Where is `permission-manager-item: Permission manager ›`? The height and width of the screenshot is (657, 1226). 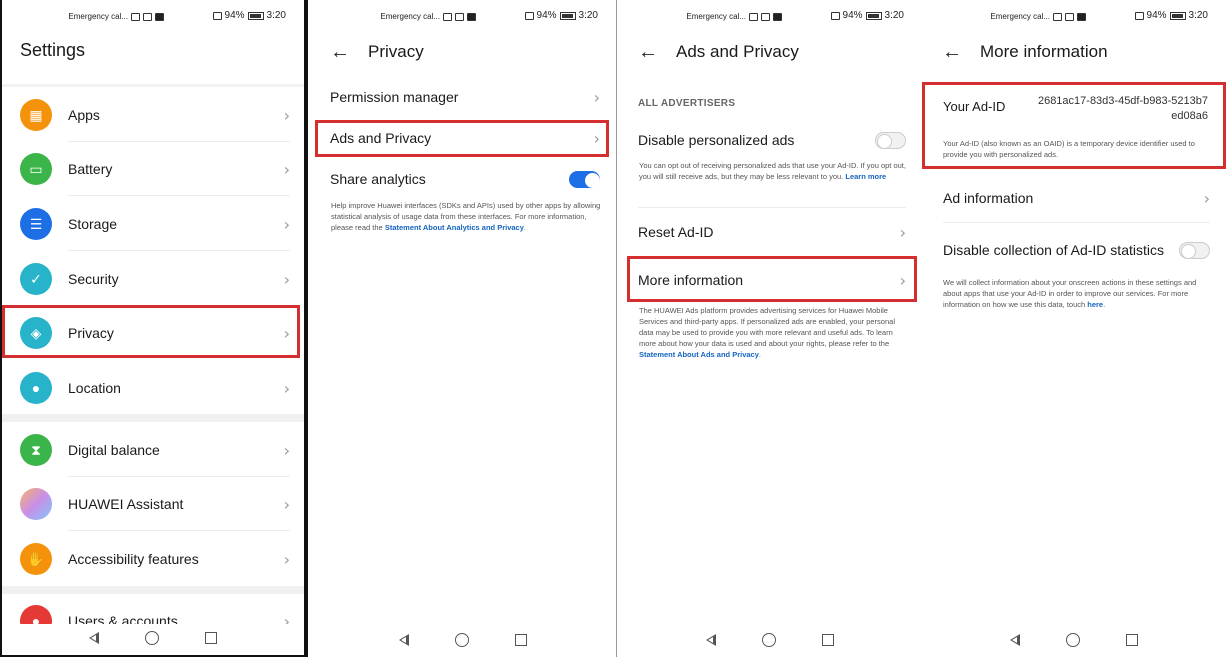
permission-manager-item: Permission manager › is located at coordinates (465, 97).